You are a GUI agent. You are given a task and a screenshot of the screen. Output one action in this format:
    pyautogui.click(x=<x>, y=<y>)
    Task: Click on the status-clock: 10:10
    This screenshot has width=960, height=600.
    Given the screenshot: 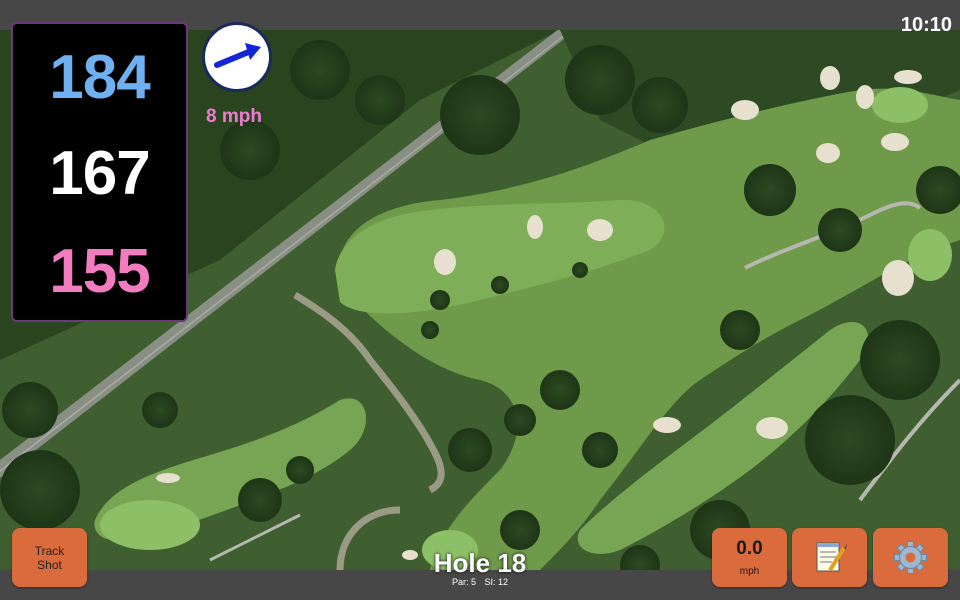 What is the action you would take?
    pyautogui.click(x=926, y=25)
    